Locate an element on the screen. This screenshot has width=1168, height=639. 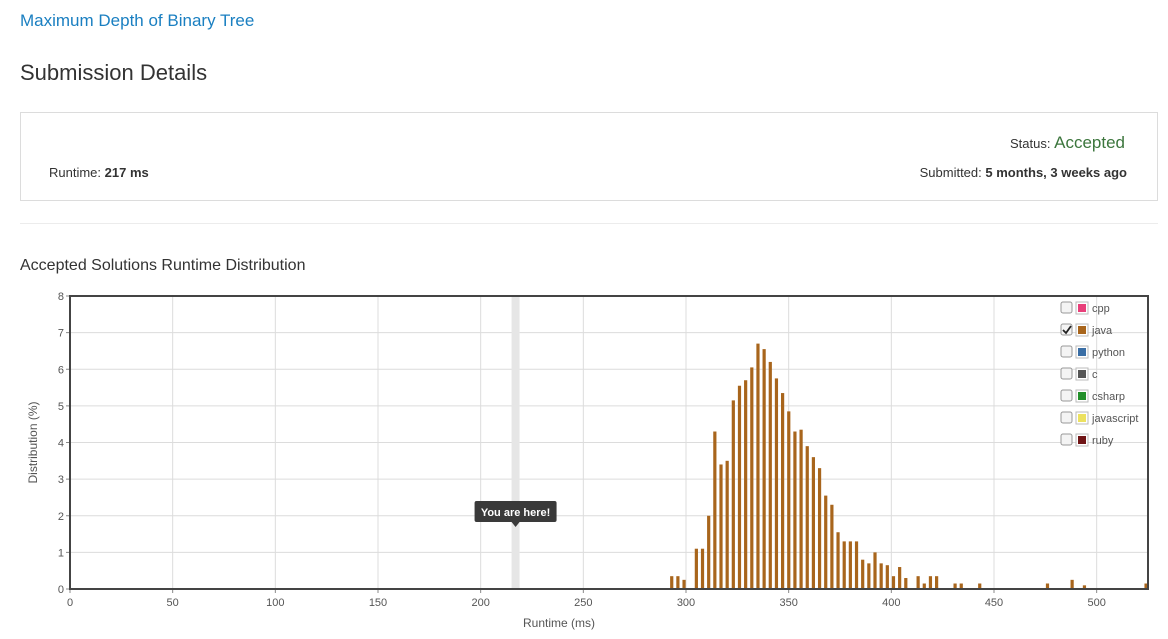
x-tick-label: 500 is located at coordinates (1096, 603).